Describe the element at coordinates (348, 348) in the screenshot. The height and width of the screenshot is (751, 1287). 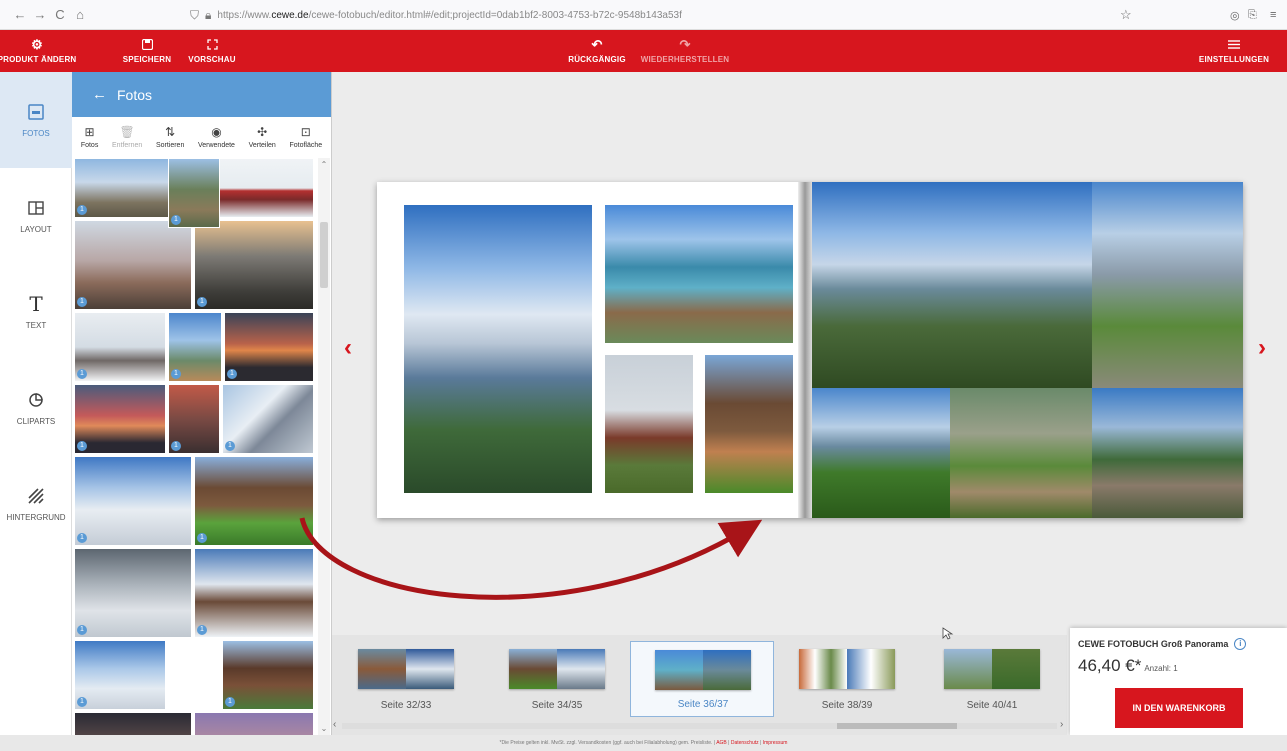
I see `prev-page-icon: ‹` at that location.